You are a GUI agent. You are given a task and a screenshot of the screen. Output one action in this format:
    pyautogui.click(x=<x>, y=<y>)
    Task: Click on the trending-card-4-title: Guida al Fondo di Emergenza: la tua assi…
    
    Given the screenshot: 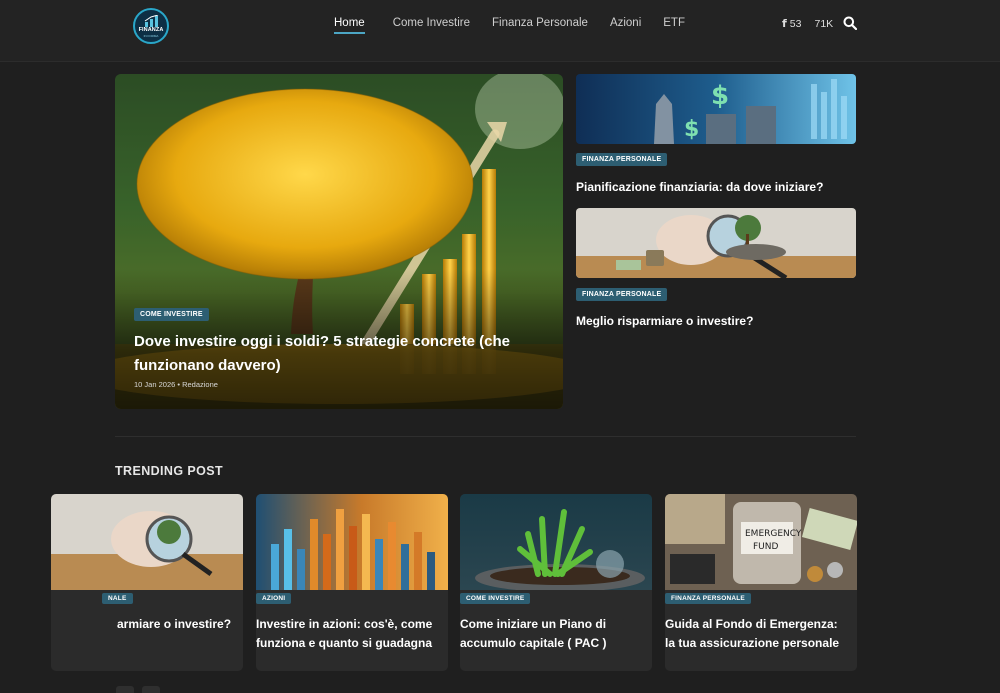 What is the action you would take?
    pyautogui.click(x=757, y=634)
    